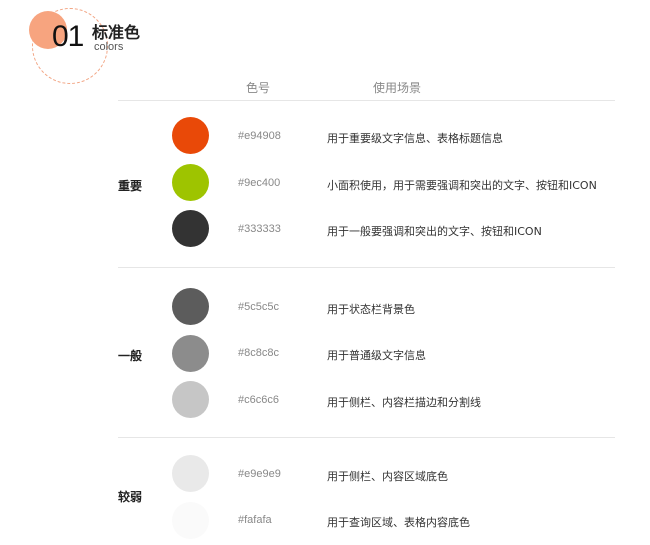 The image size is (650, 545). What do you see at coordinates (259, 183) in the screenshot?
I see `color-code: #9ec400` at bounding box center [259, 183].